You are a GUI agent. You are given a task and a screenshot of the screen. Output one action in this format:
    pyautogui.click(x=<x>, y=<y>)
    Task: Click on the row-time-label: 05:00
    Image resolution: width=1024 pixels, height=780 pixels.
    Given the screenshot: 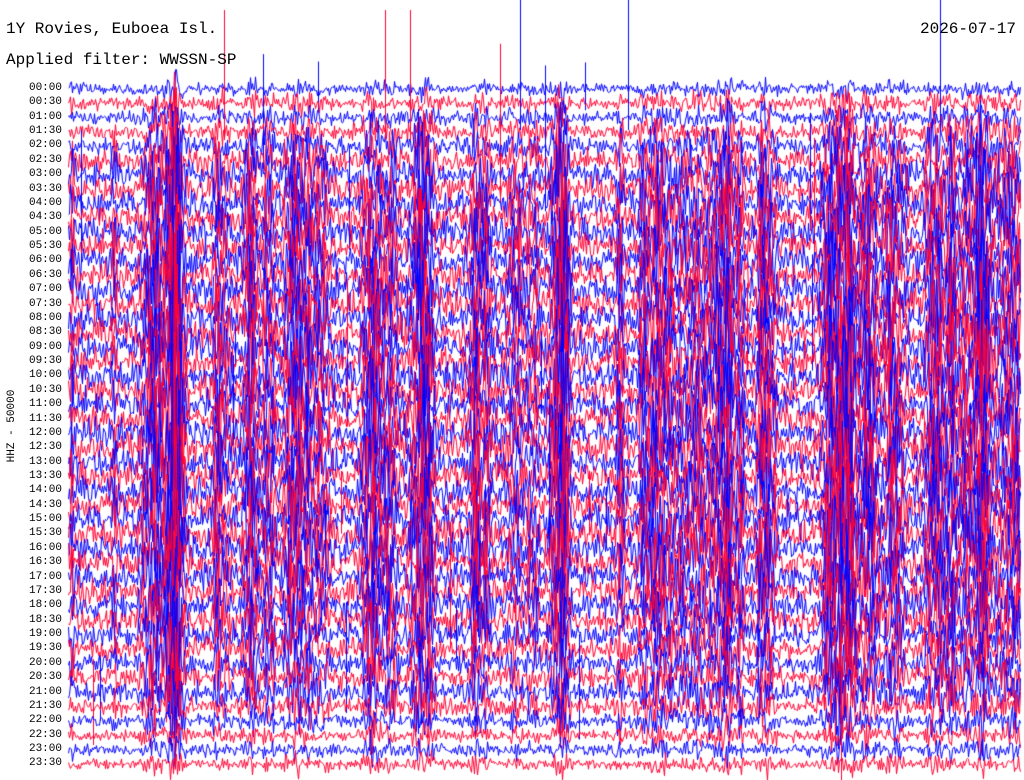 What is the action you would take?
    pyautogui.click(x=45, y=231)
    